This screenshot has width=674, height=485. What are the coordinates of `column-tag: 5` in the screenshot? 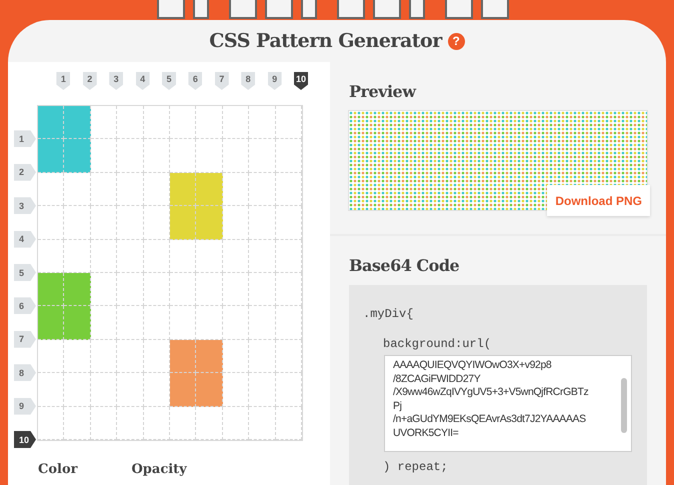 It's located at (169, 81).